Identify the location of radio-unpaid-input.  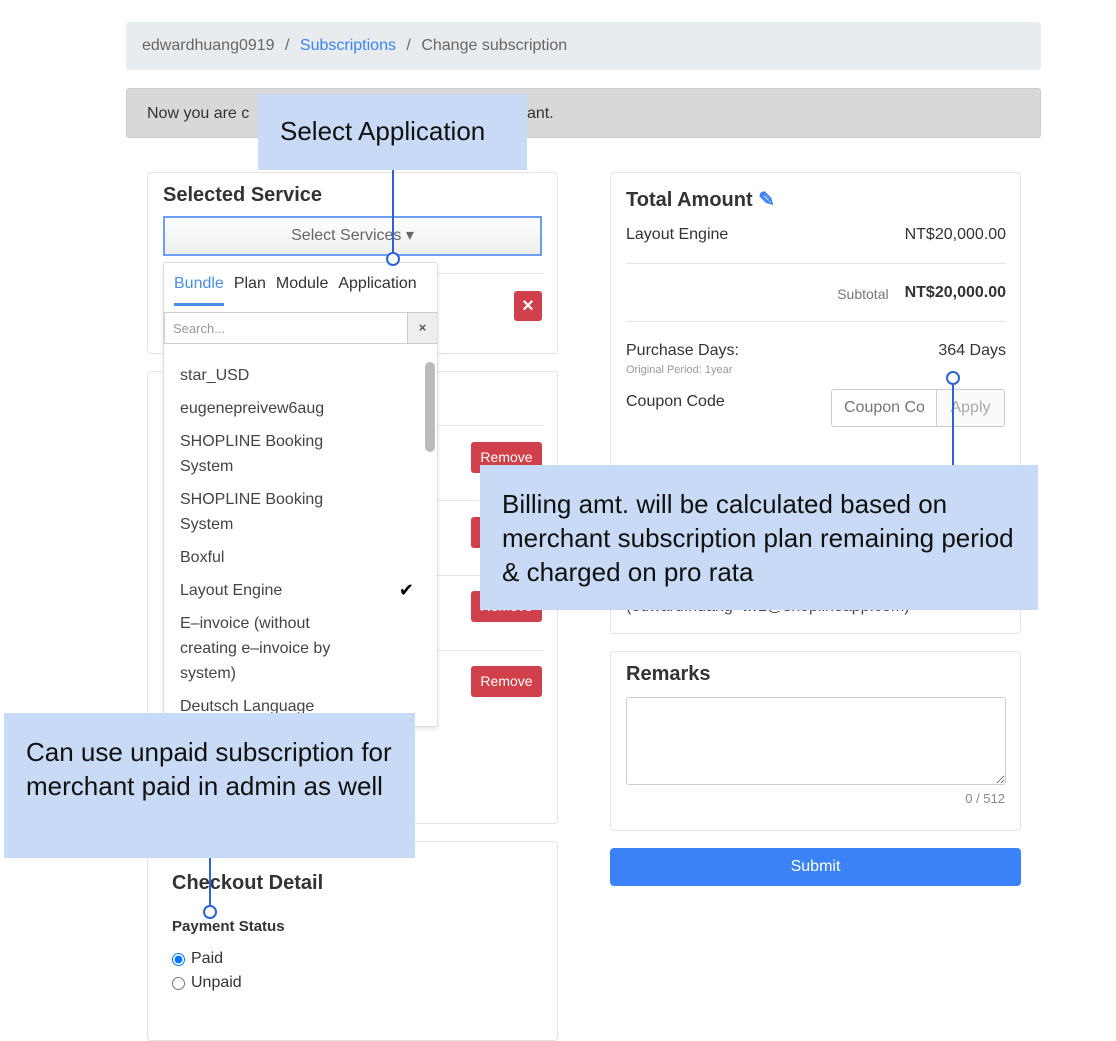
(178, 983).